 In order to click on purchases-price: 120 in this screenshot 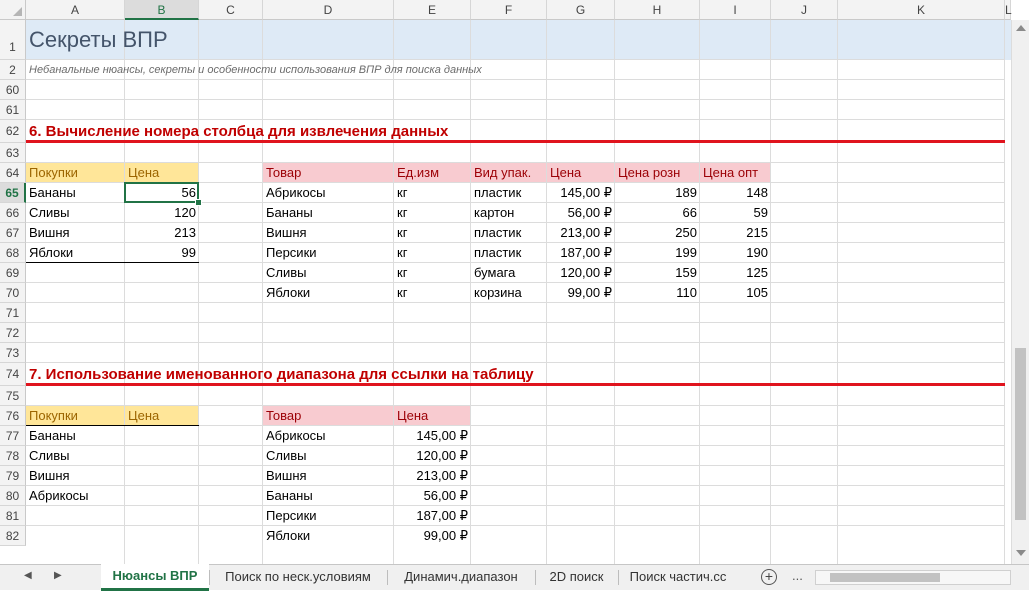, I will do `click(162, 213)`.